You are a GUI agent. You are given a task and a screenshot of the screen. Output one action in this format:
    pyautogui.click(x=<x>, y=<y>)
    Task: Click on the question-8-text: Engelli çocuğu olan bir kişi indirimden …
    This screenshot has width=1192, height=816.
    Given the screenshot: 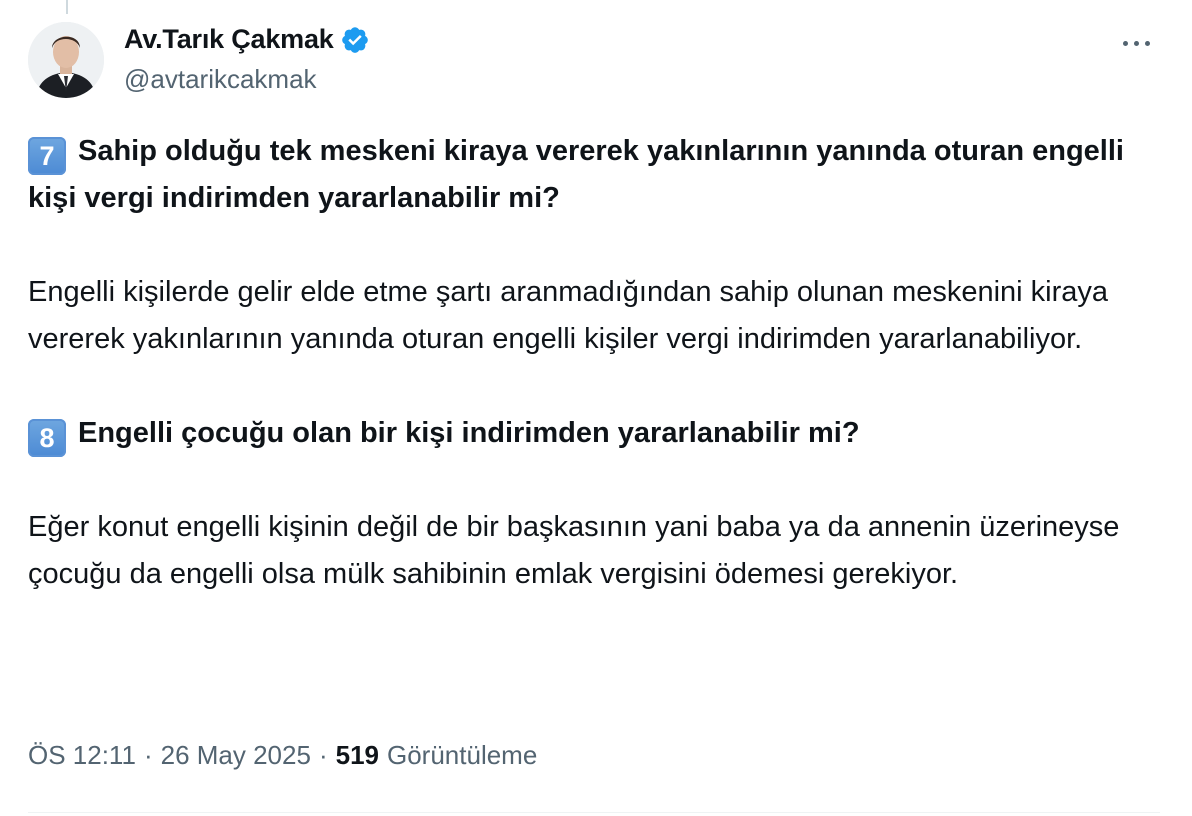 What is the action you would take?
    pyautogui.click(x=469, y=433)
    